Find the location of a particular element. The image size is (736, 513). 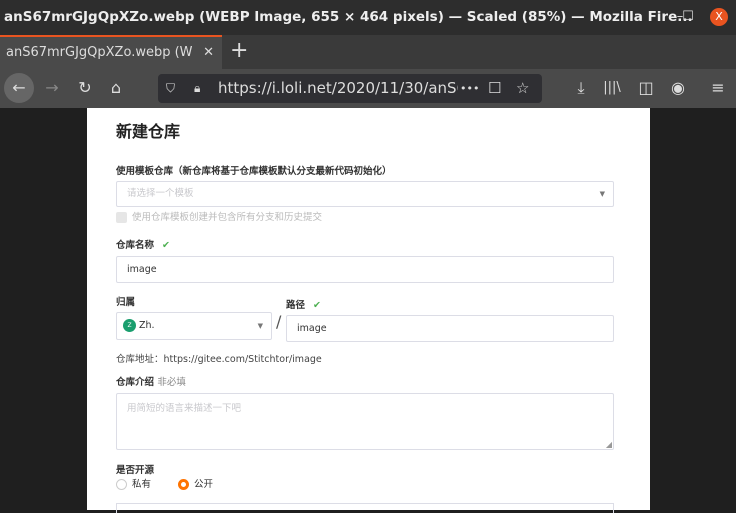

reload-button: ↻ is located at coordinates (85, 88).